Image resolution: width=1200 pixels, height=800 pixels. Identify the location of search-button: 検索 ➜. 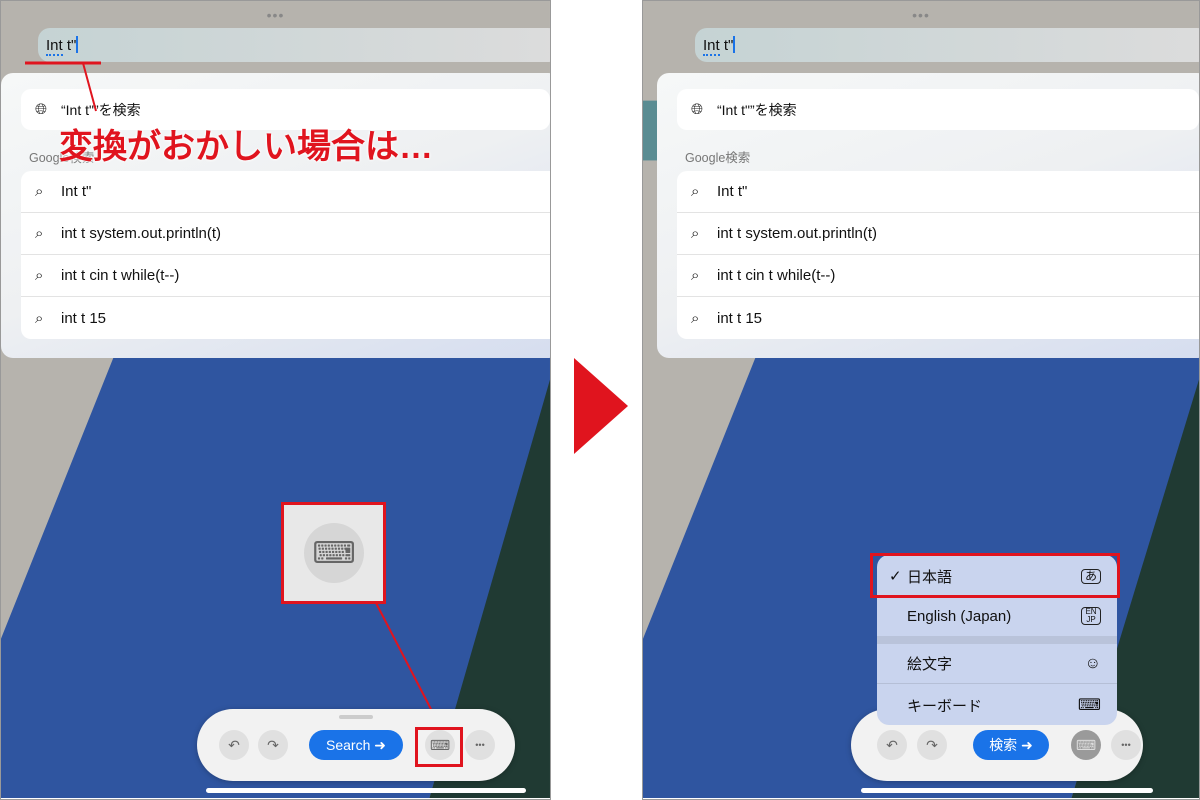
(1011, 745).